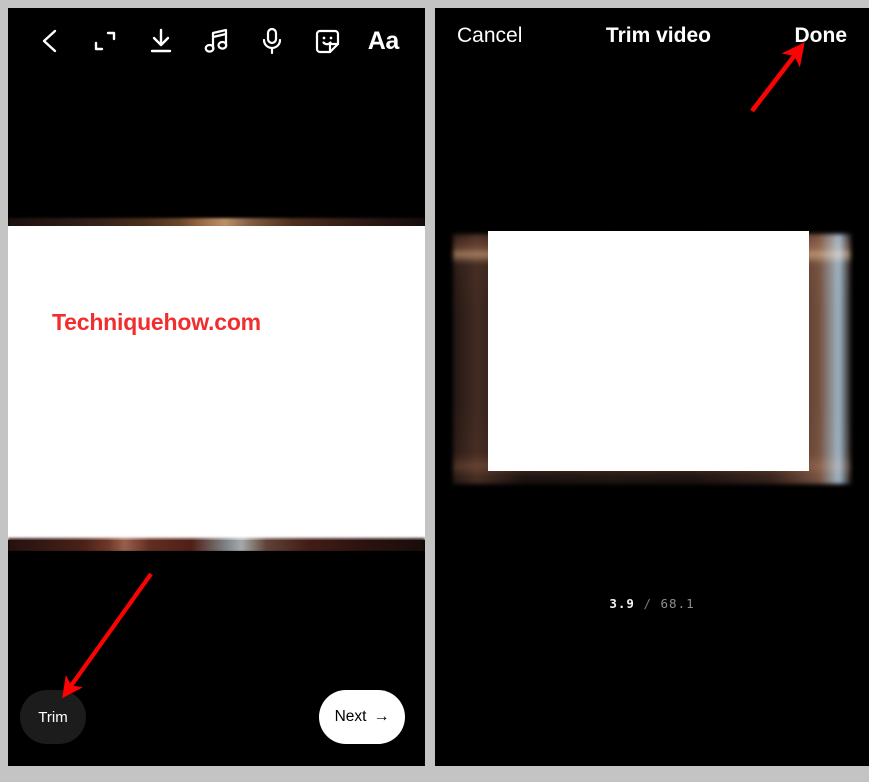  I want to click on text-aa-icon: Aa, so click(383, 41).